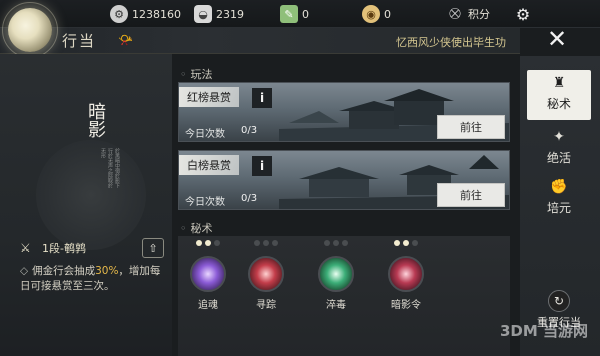  What do you see at coordinates (266, 305) in the screenshot?
I see `skill-label: 寻踪` at bounding box center [266, 305].